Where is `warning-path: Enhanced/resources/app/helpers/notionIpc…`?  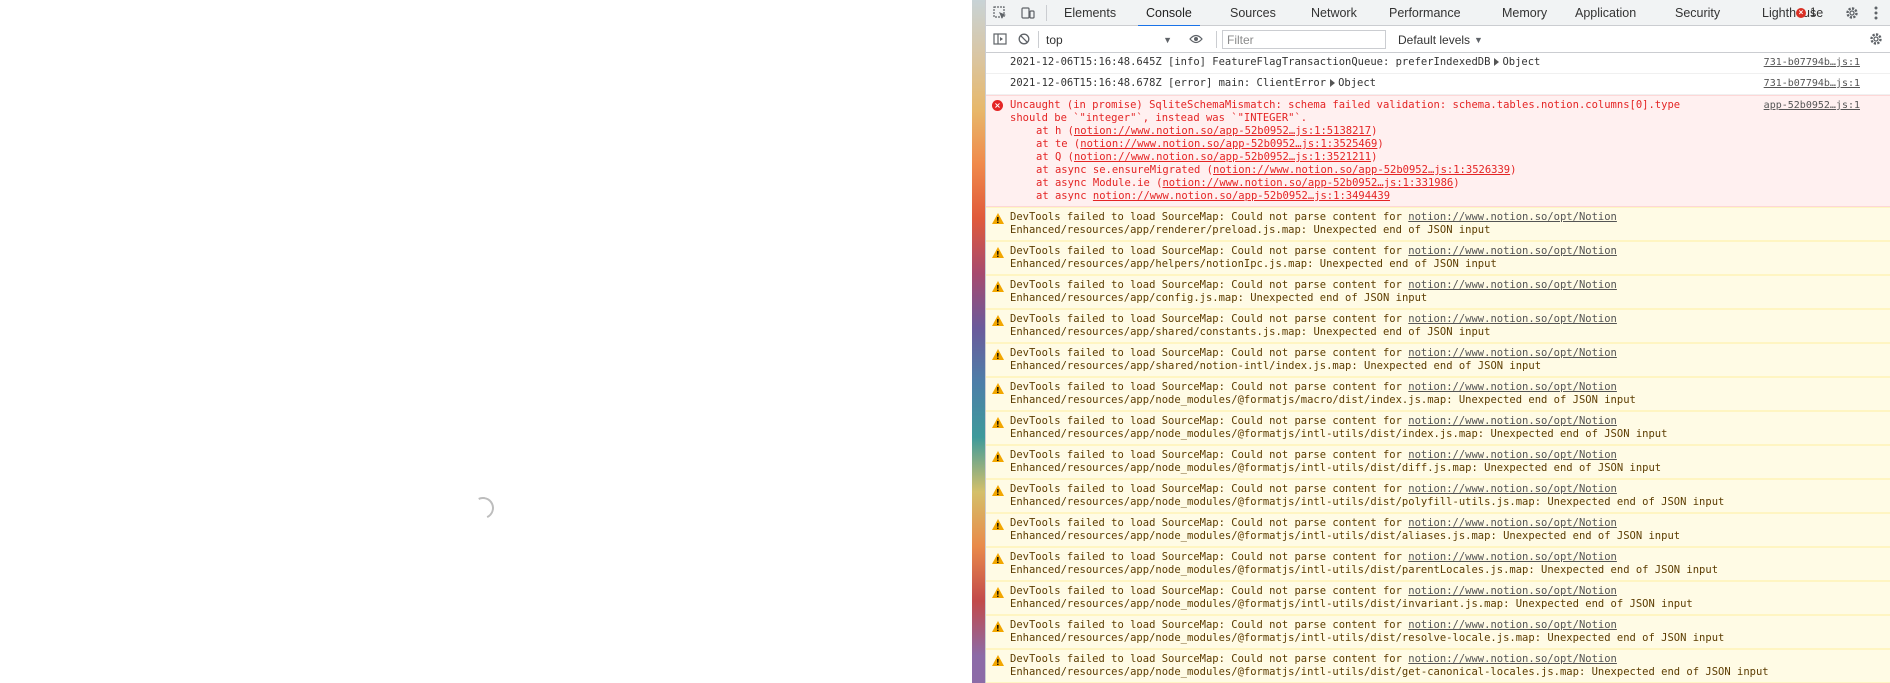
warning-path: Enhanced/resources/app/helpers/notionIpc… is located at coordinates (1159, 264).